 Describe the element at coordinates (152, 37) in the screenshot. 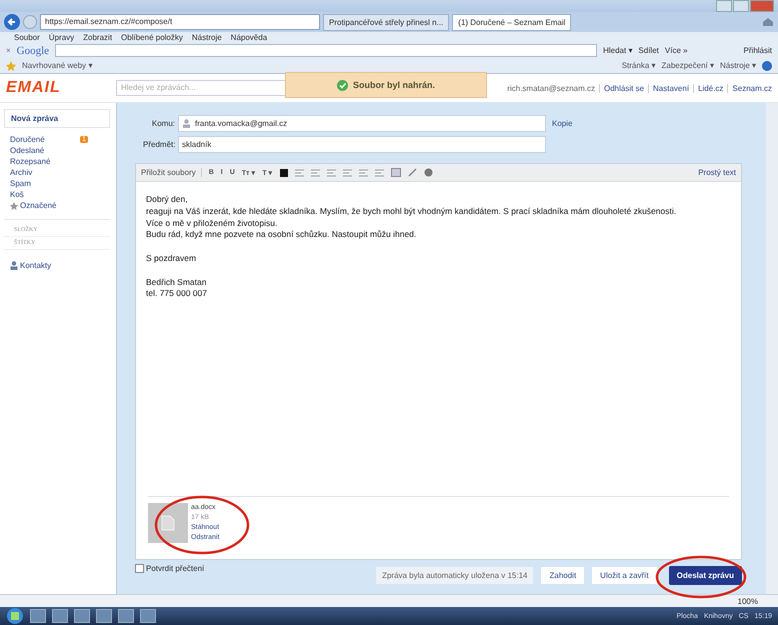

I see `menu-item: Oblíbené položky` at that location.